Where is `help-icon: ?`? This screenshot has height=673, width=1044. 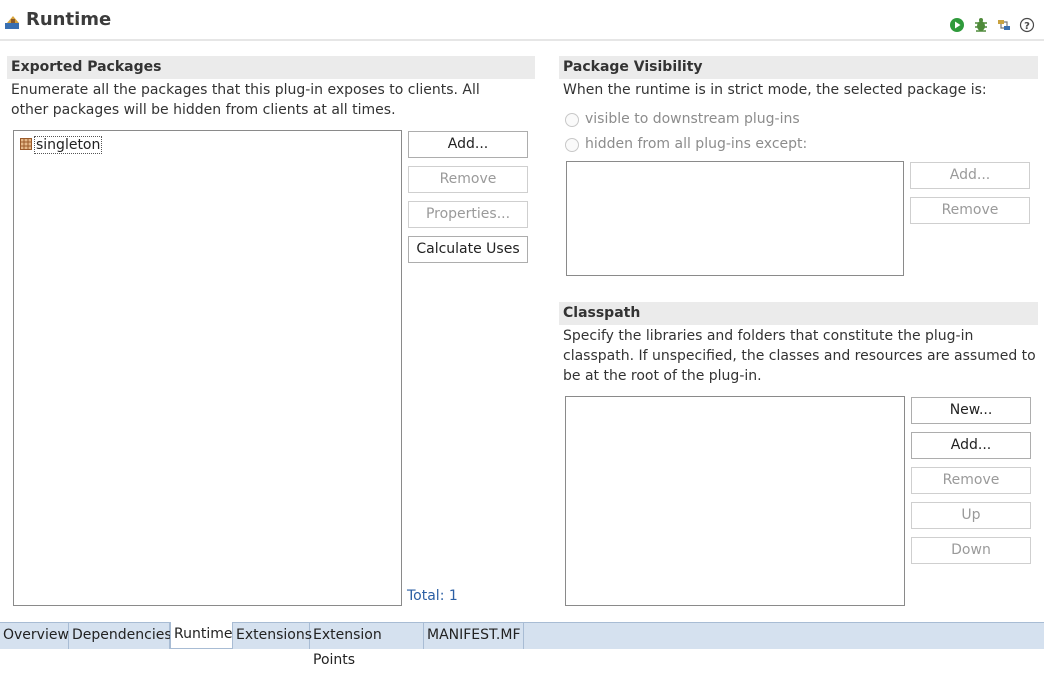 help-icon: ? is located at coordinates (1027, 25).